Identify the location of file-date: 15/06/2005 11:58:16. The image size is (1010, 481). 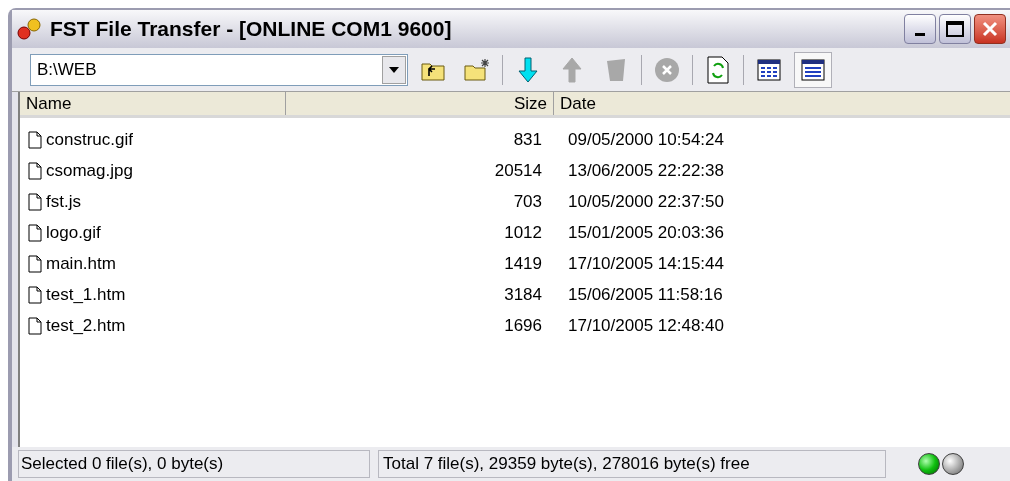
(645, 294).